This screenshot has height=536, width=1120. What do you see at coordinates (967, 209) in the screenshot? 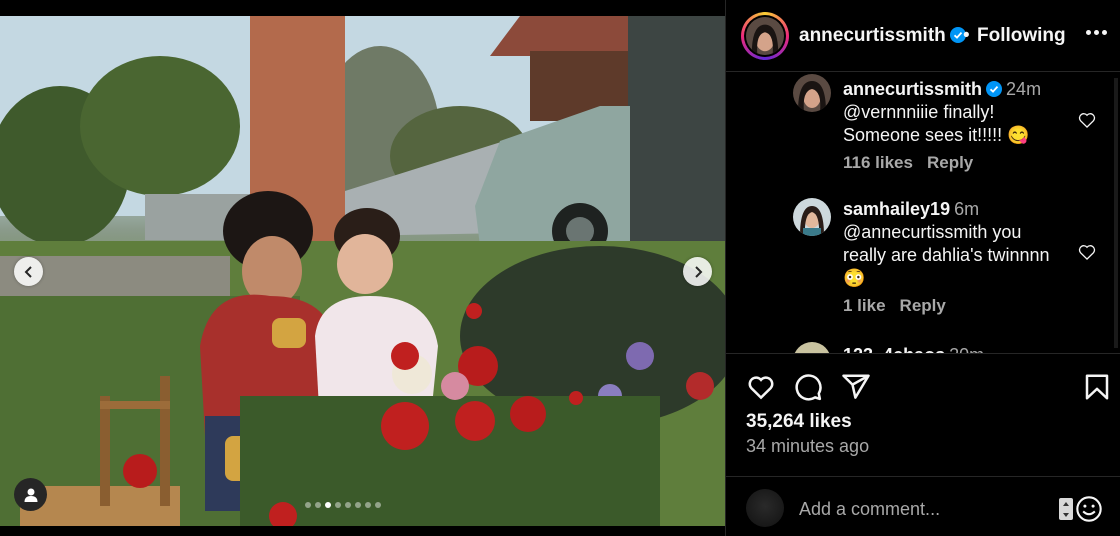
I see `comment-time: 6m` at bounding box center [967, 209].